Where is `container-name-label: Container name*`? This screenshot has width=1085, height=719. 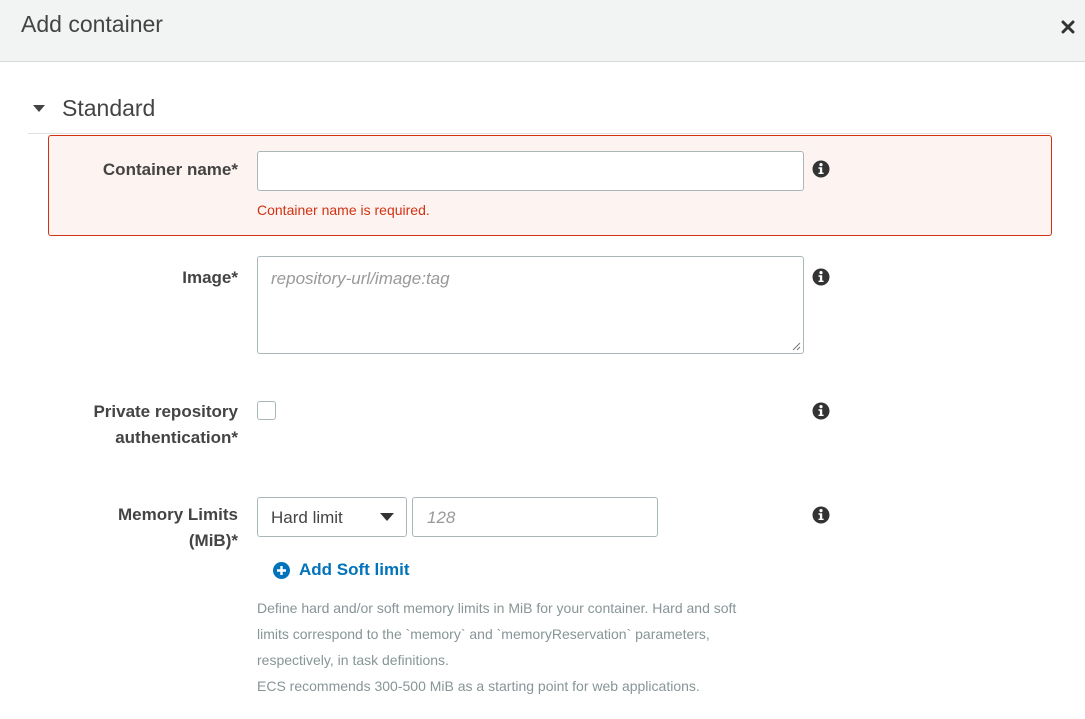
container-name-label: Container name* is located at coordinates (170, 169).